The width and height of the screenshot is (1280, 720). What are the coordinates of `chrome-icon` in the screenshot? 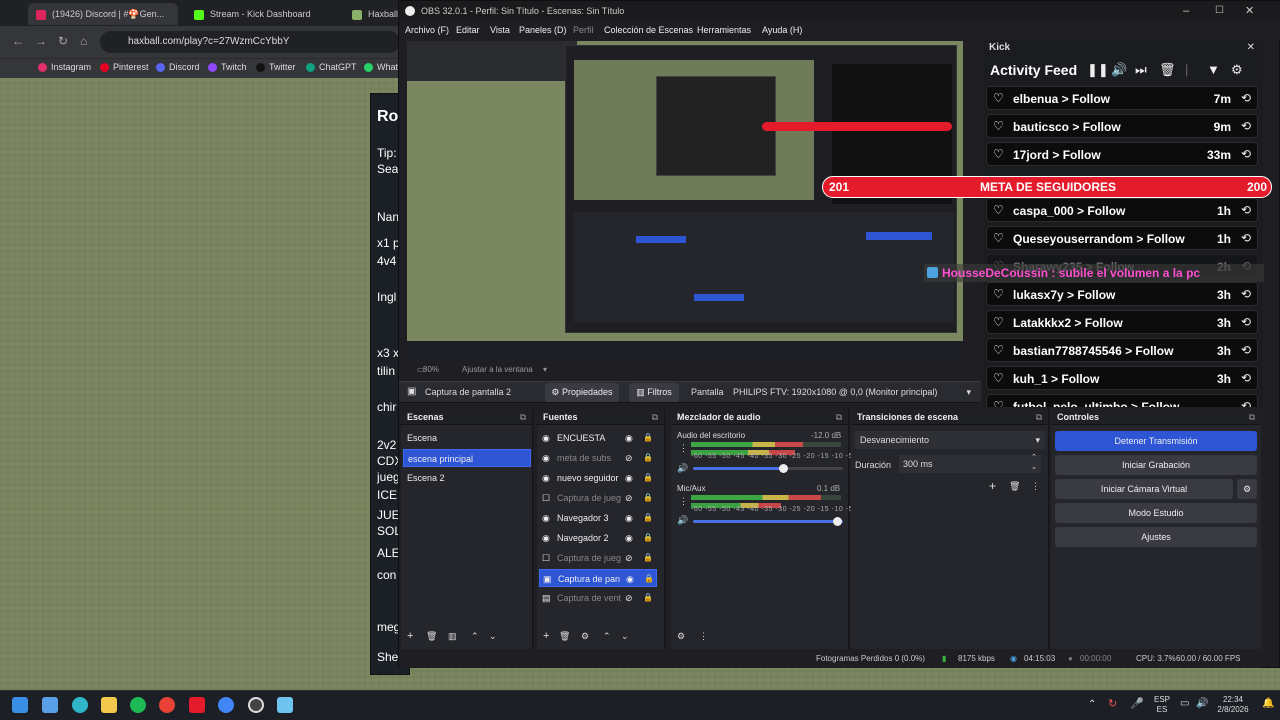 It's located at (167, 705).